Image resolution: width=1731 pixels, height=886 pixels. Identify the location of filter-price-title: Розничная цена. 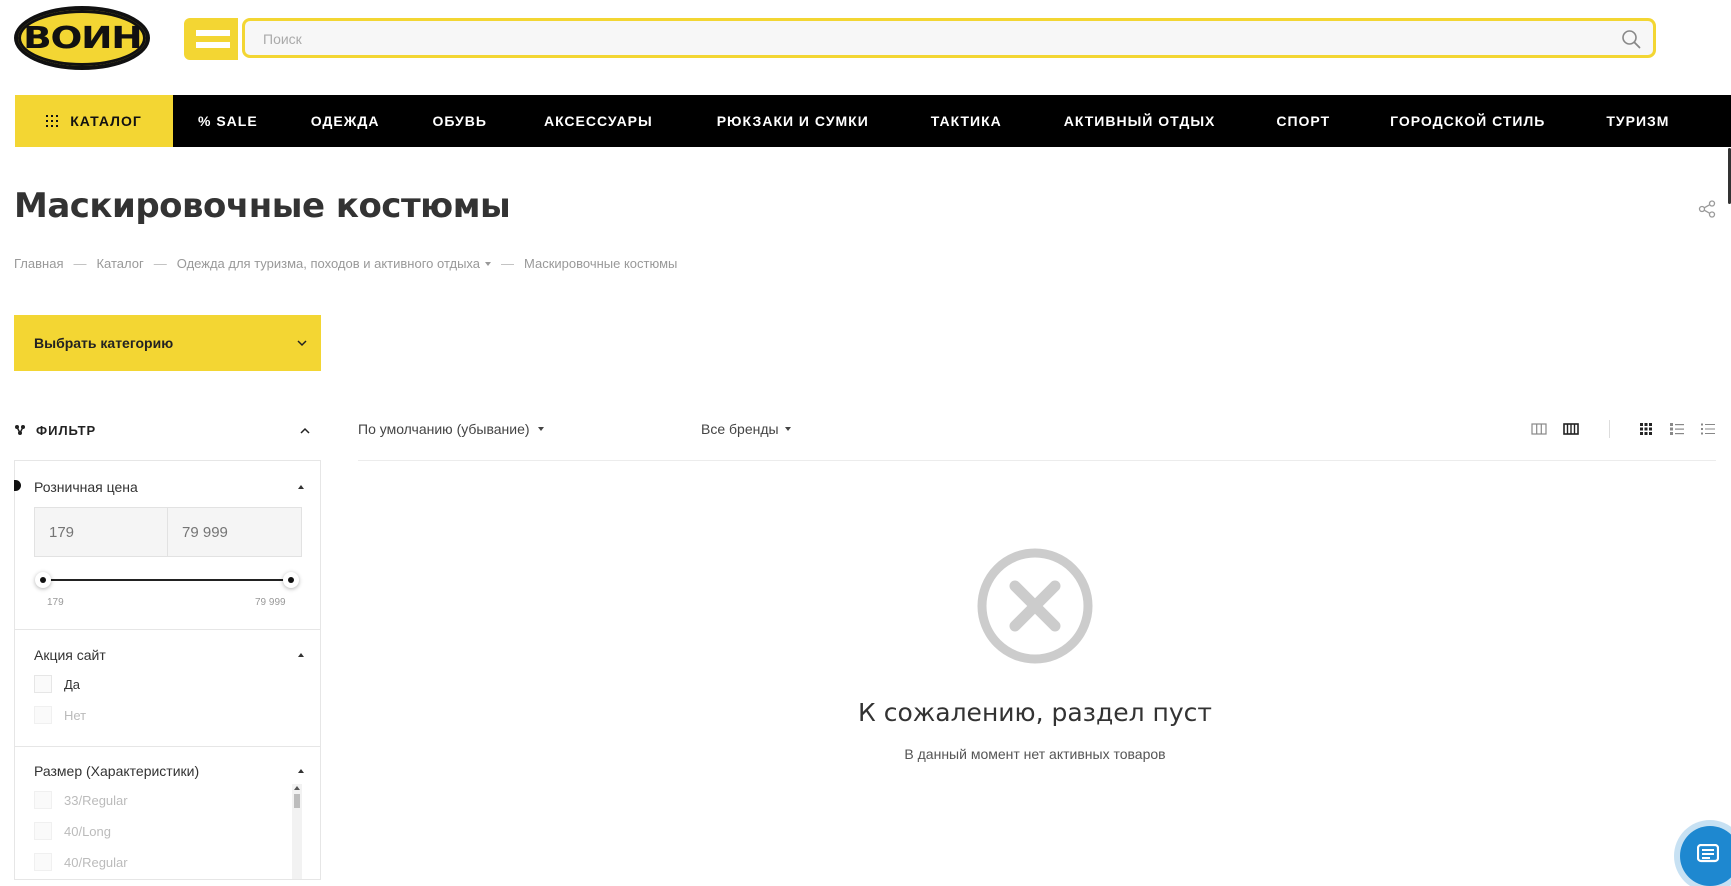
(169, 487).